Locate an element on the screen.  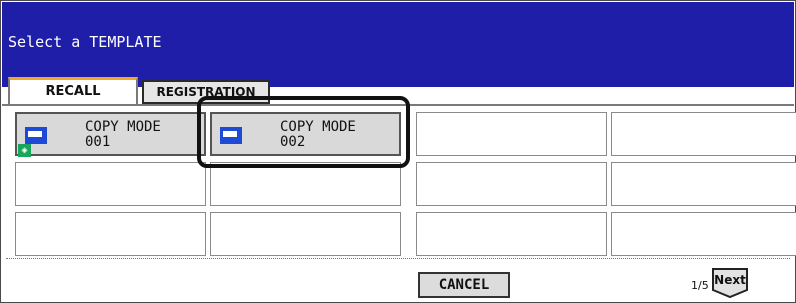
template-button-001: COPY MODE 001 ◈ is located at coordinates (110, 134).